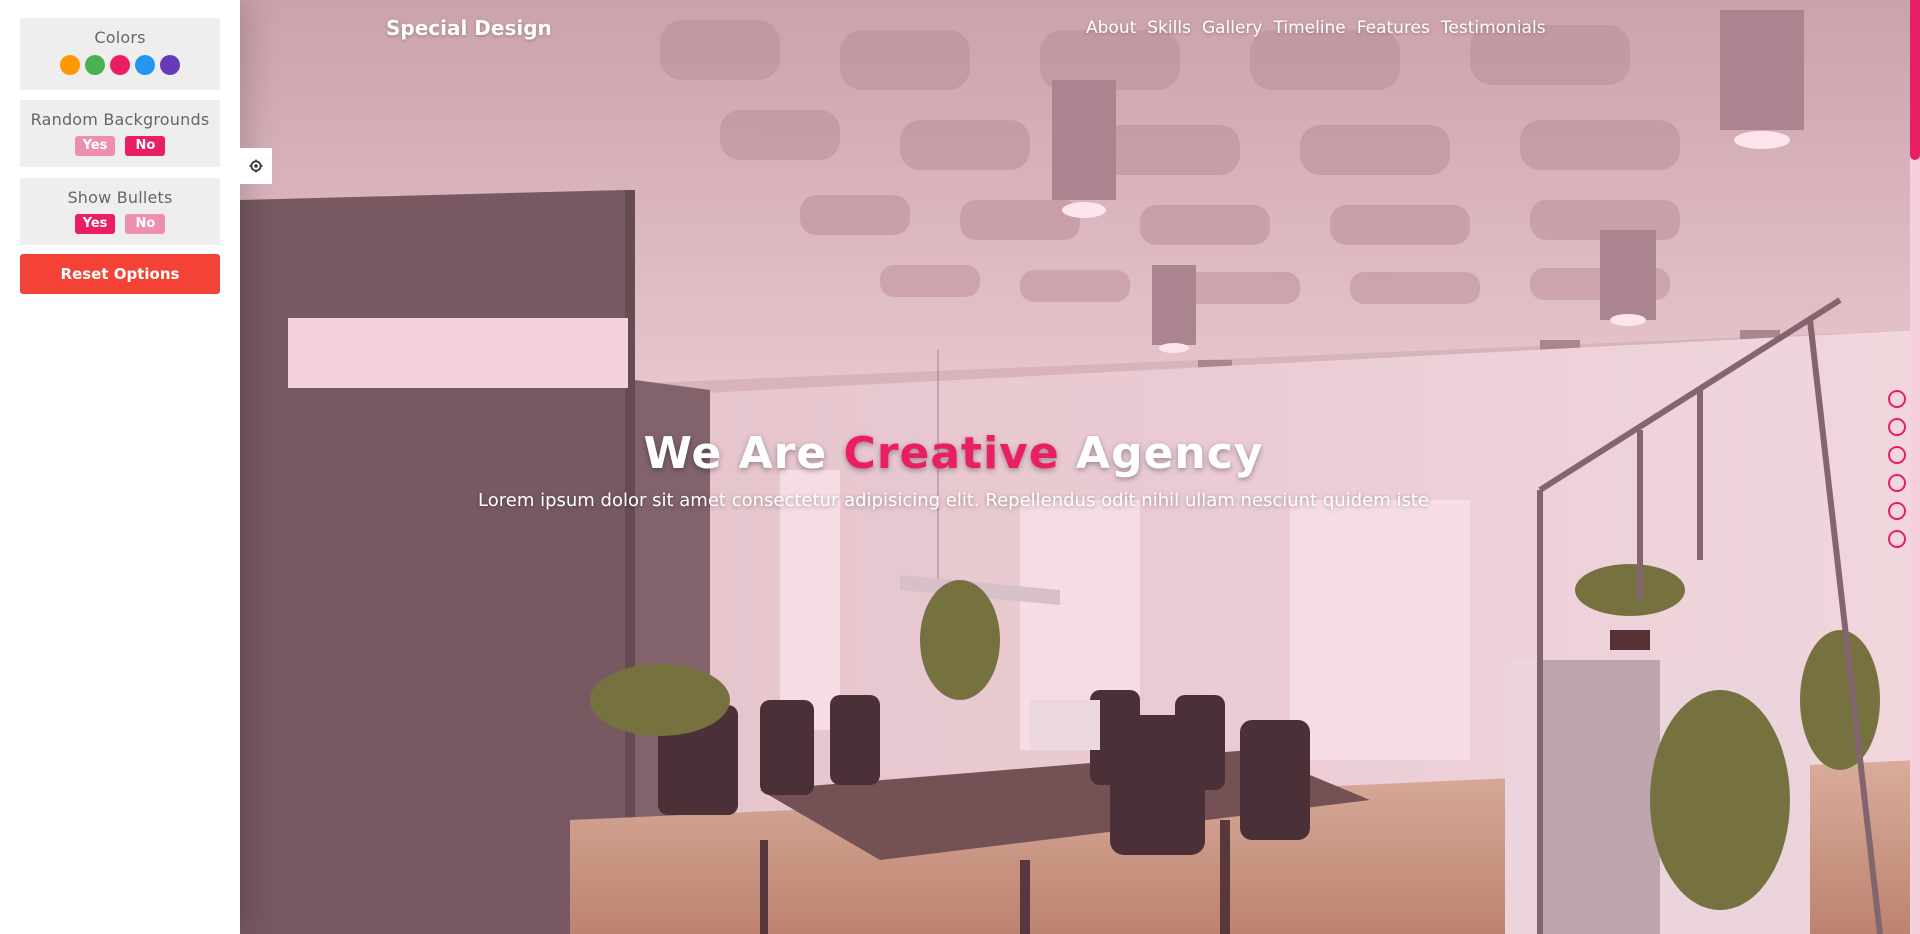 Image resolution: width=1920 pixels, height=934 pixels. I want to click on nav-link-about: About, so click(1111, 28).